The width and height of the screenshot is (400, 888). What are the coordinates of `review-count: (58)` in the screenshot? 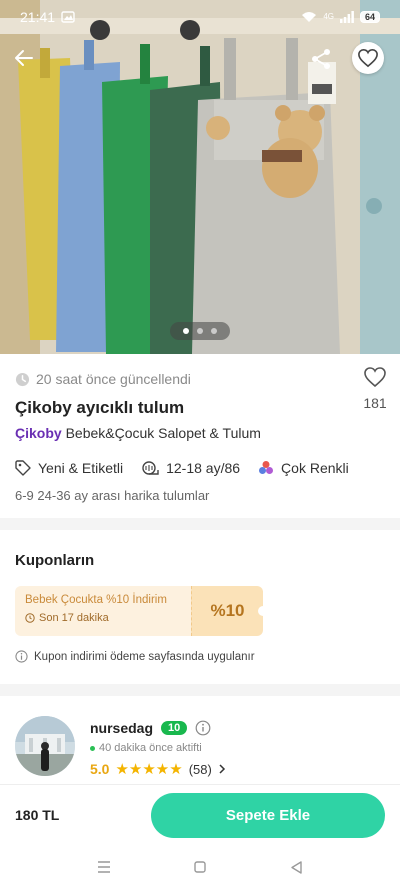 It's located at (200, 769).